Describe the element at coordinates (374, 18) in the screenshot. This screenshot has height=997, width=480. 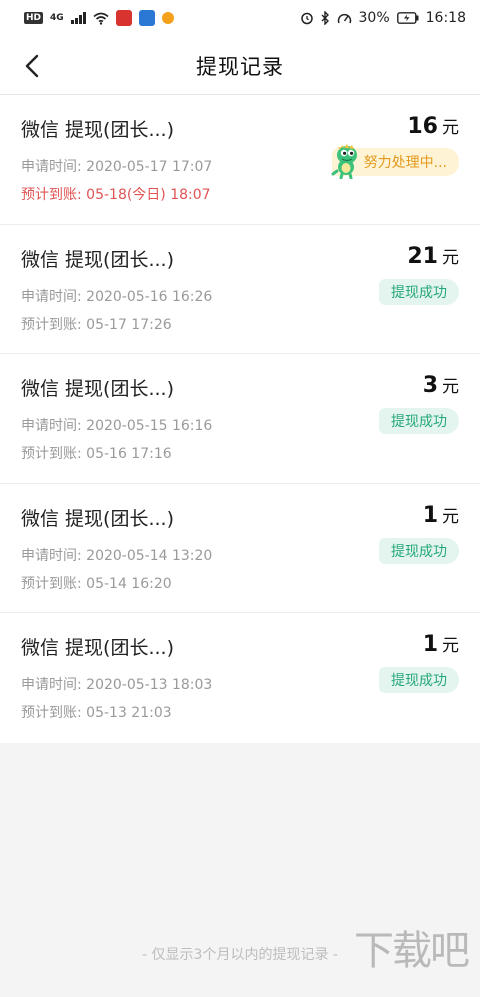
I see `battery-percent: 30%` at that location.